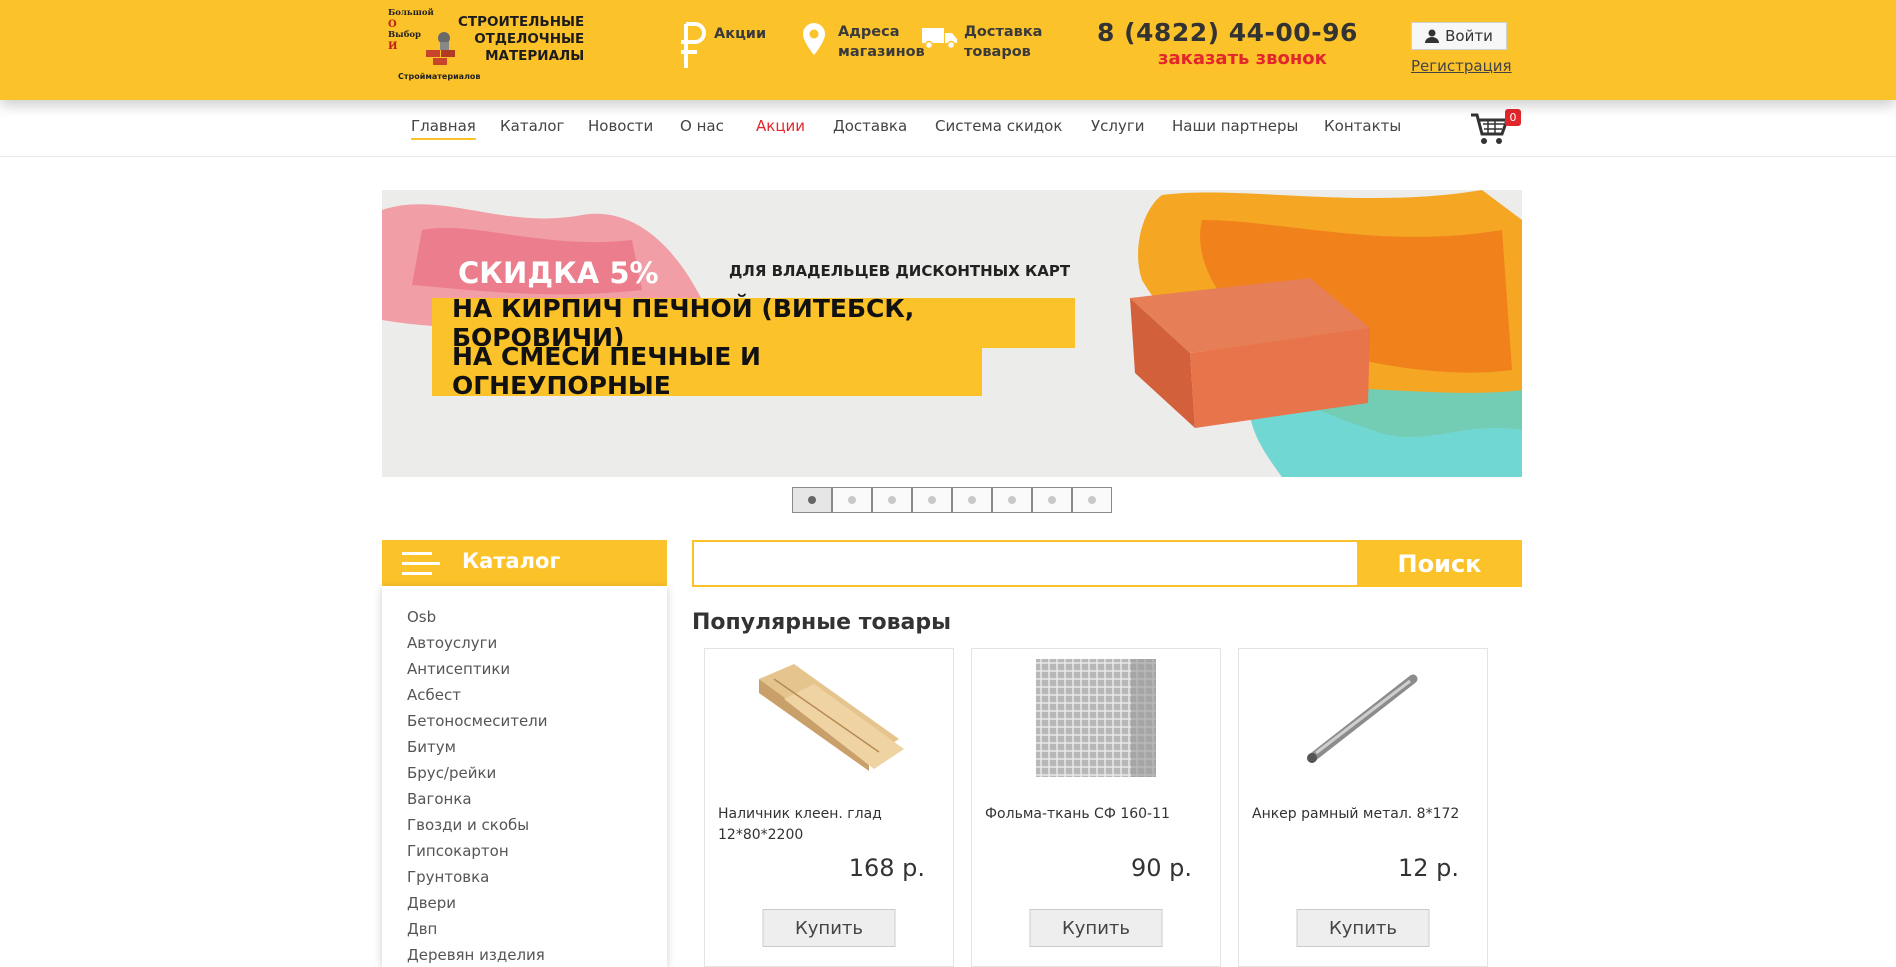 The height and width of the screenshot is (967, 1896). I want to click on nav-item-partners: Наши партнеры, so click(1235, 126).